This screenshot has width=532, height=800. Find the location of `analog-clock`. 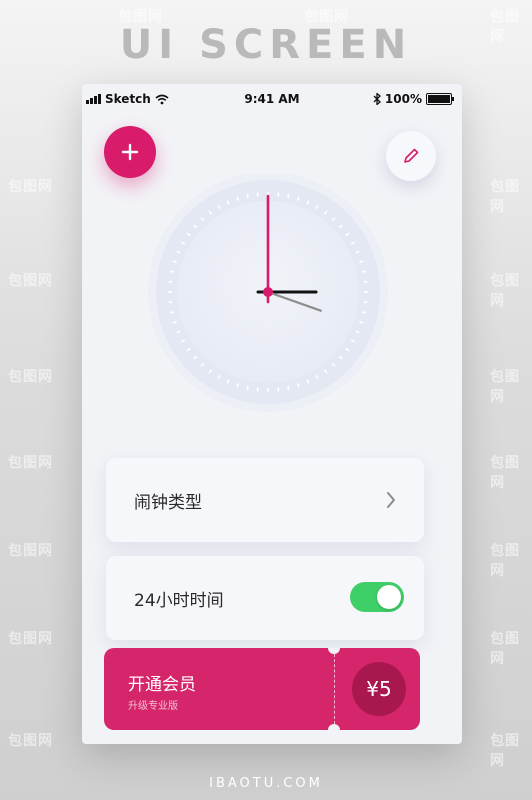

analog-clock is located at coordinates (268, 292).